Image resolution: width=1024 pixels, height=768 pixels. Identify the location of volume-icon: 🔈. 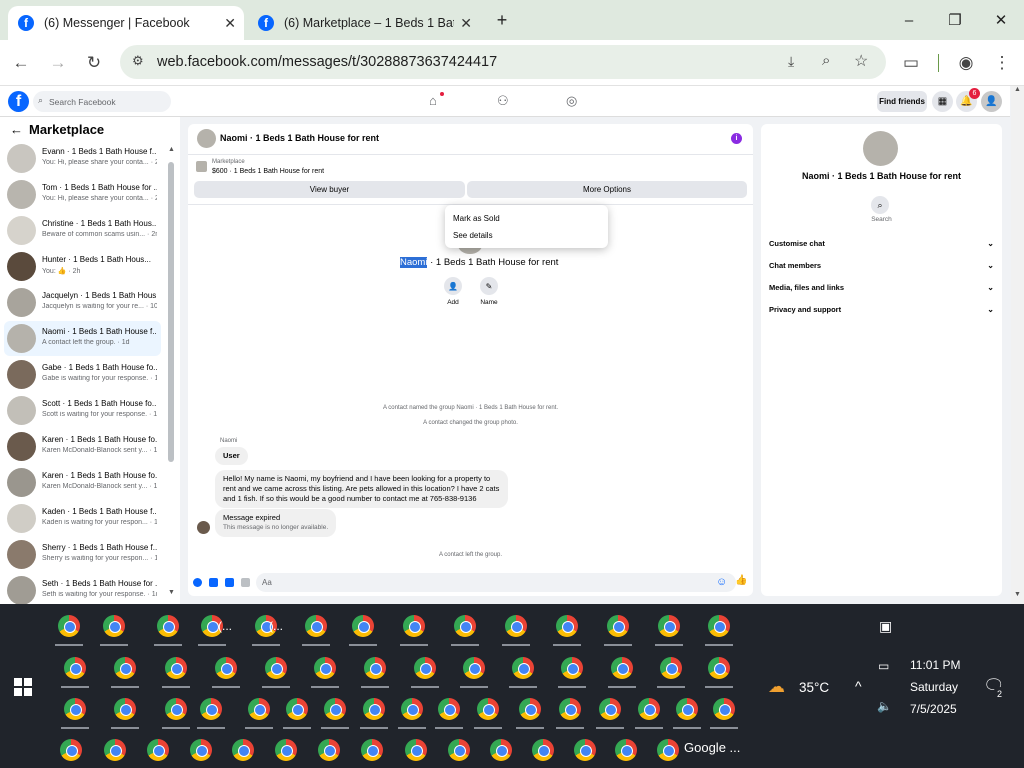
(884, 706).